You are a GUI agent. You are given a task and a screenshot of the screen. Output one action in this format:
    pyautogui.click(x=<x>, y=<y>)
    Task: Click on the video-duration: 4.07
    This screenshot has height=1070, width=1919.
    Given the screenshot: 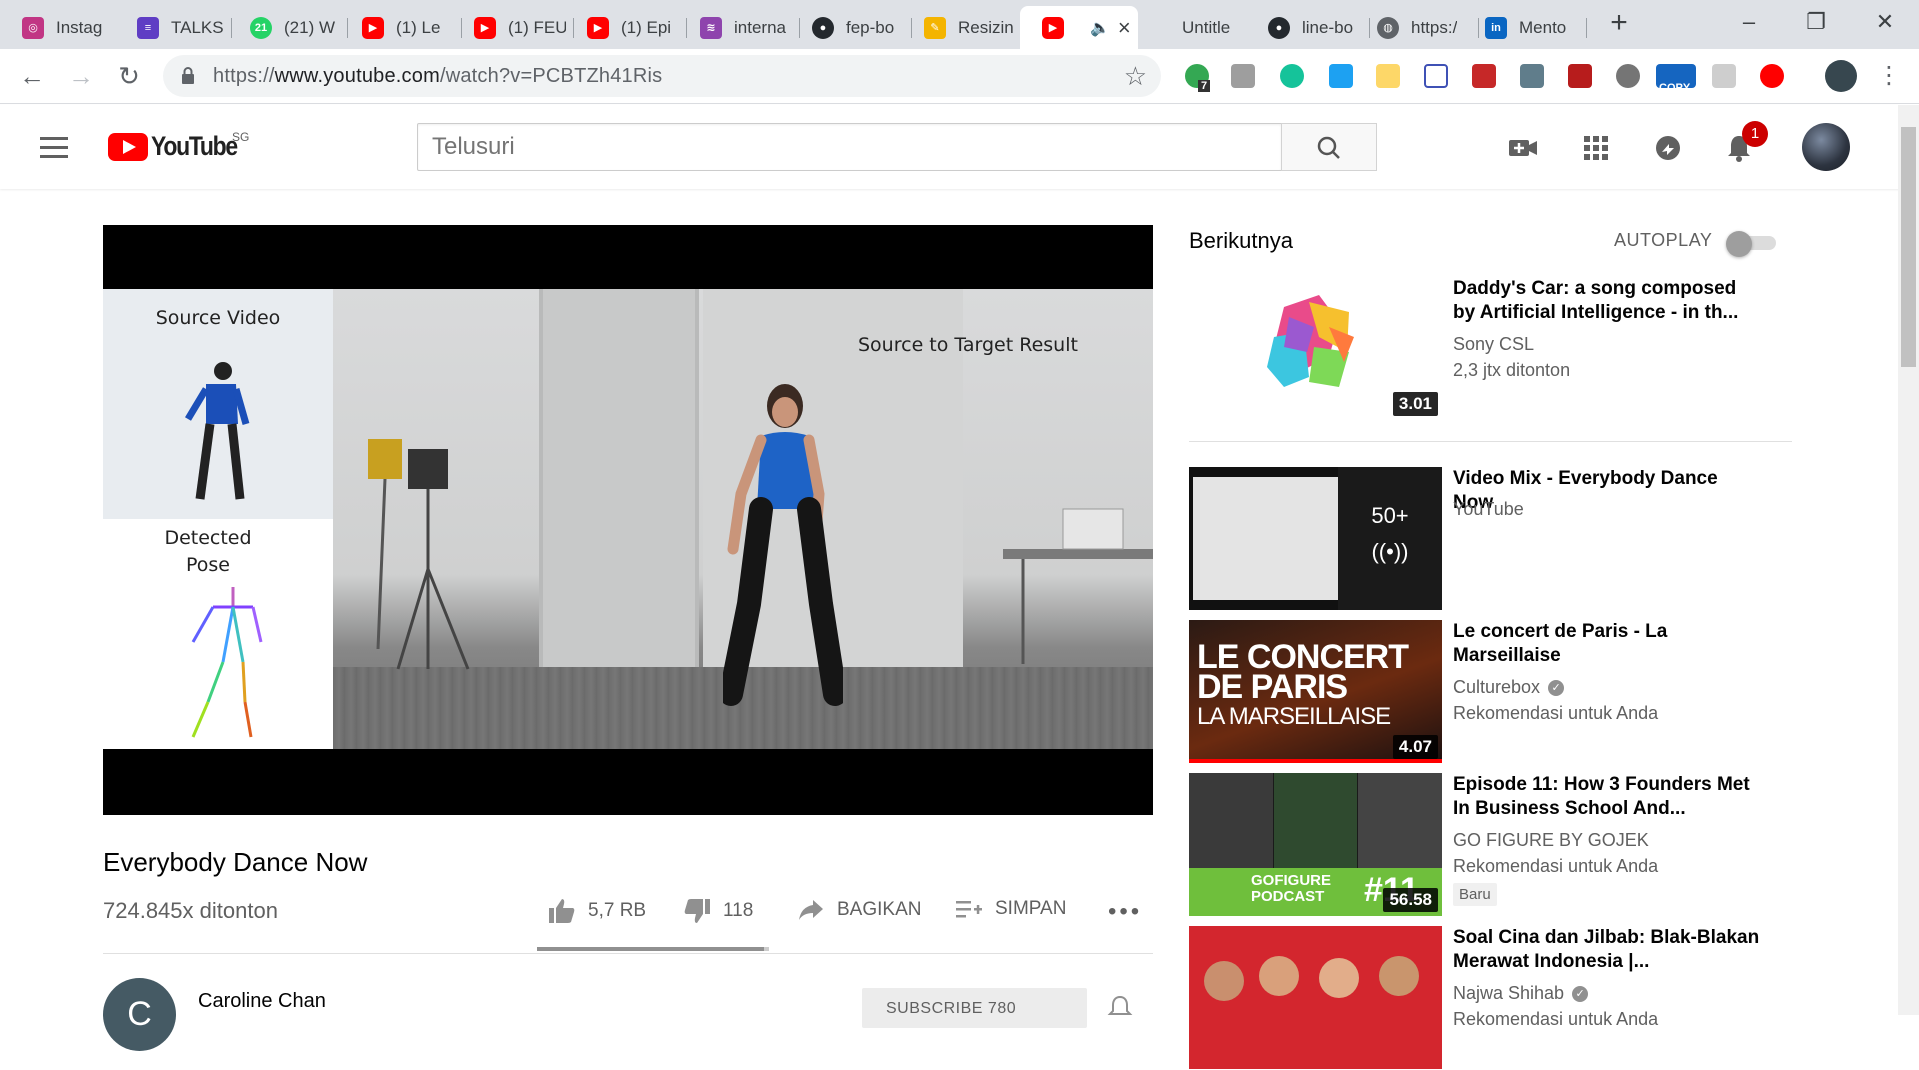 What is the action you would take?
    pyautogui.click(x=1415, y=747)
    